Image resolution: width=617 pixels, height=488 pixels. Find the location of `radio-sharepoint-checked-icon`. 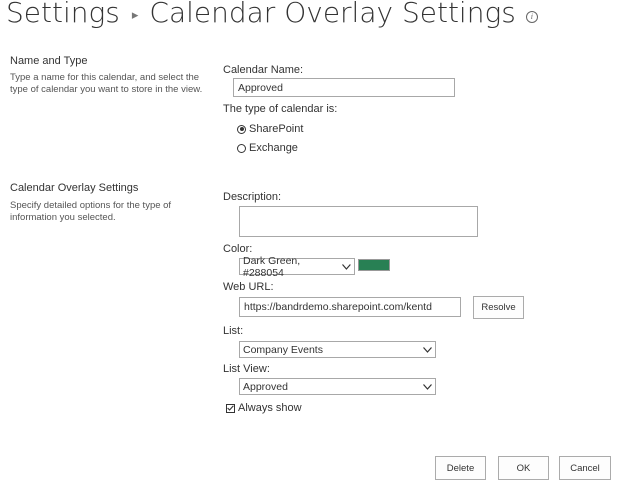

radio-sharepoint-checked-icon is located at coordinates (241, 129).